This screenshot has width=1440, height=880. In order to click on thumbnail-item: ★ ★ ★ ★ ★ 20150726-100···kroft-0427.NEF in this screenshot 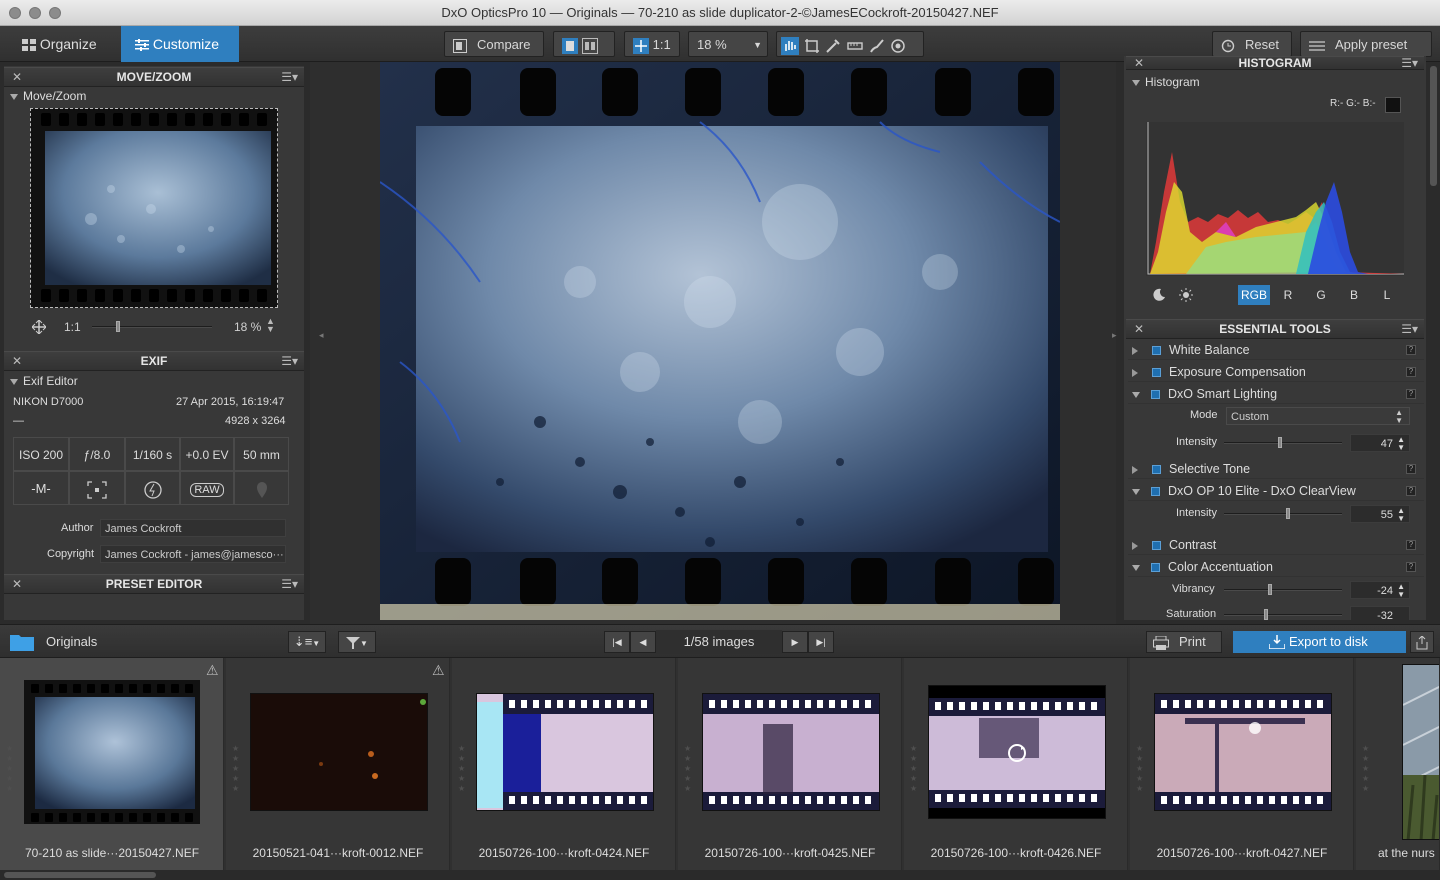, I will do `click(1242, 764)`.